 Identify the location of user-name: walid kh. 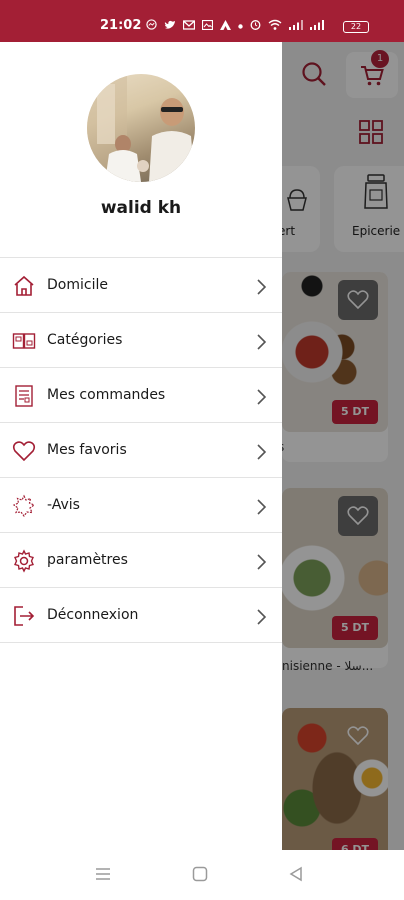
(141, 208).